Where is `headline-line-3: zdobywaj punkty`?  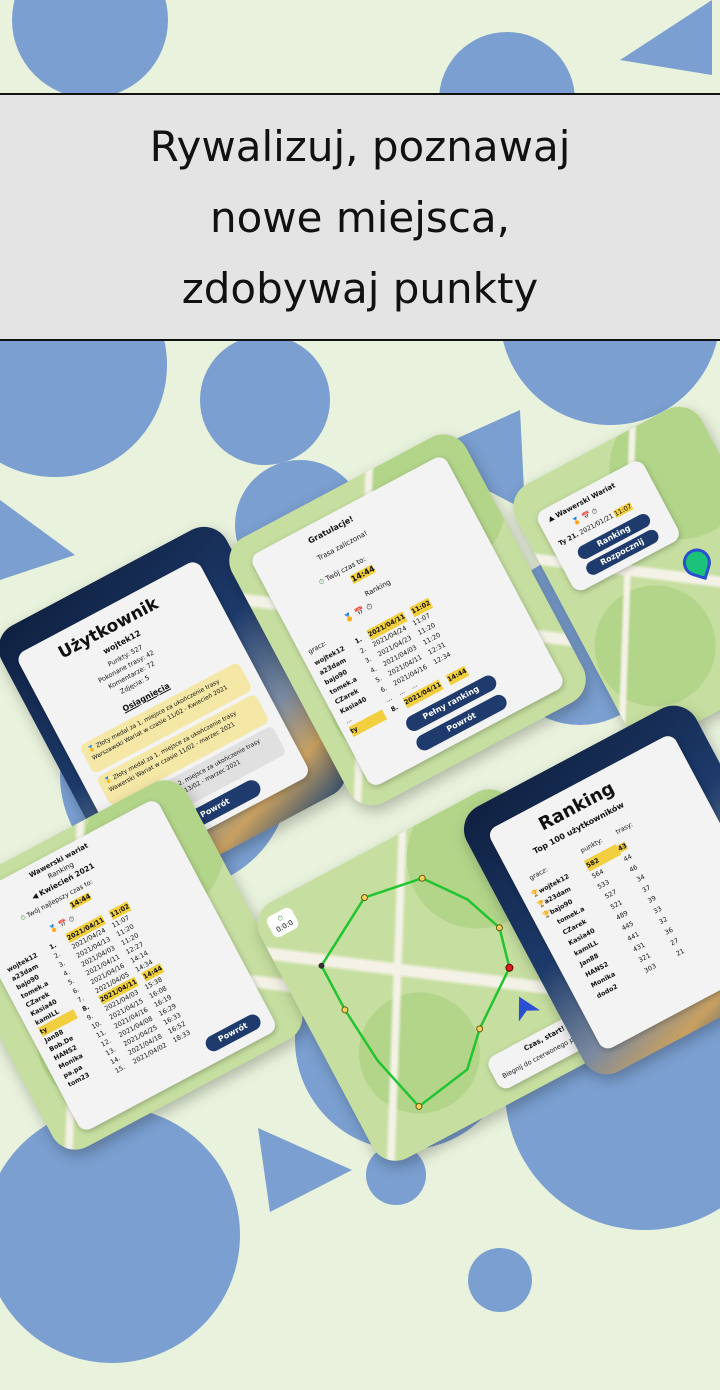
headline-line-3: zdobywaj punkty is located at coordinates (360, 288).